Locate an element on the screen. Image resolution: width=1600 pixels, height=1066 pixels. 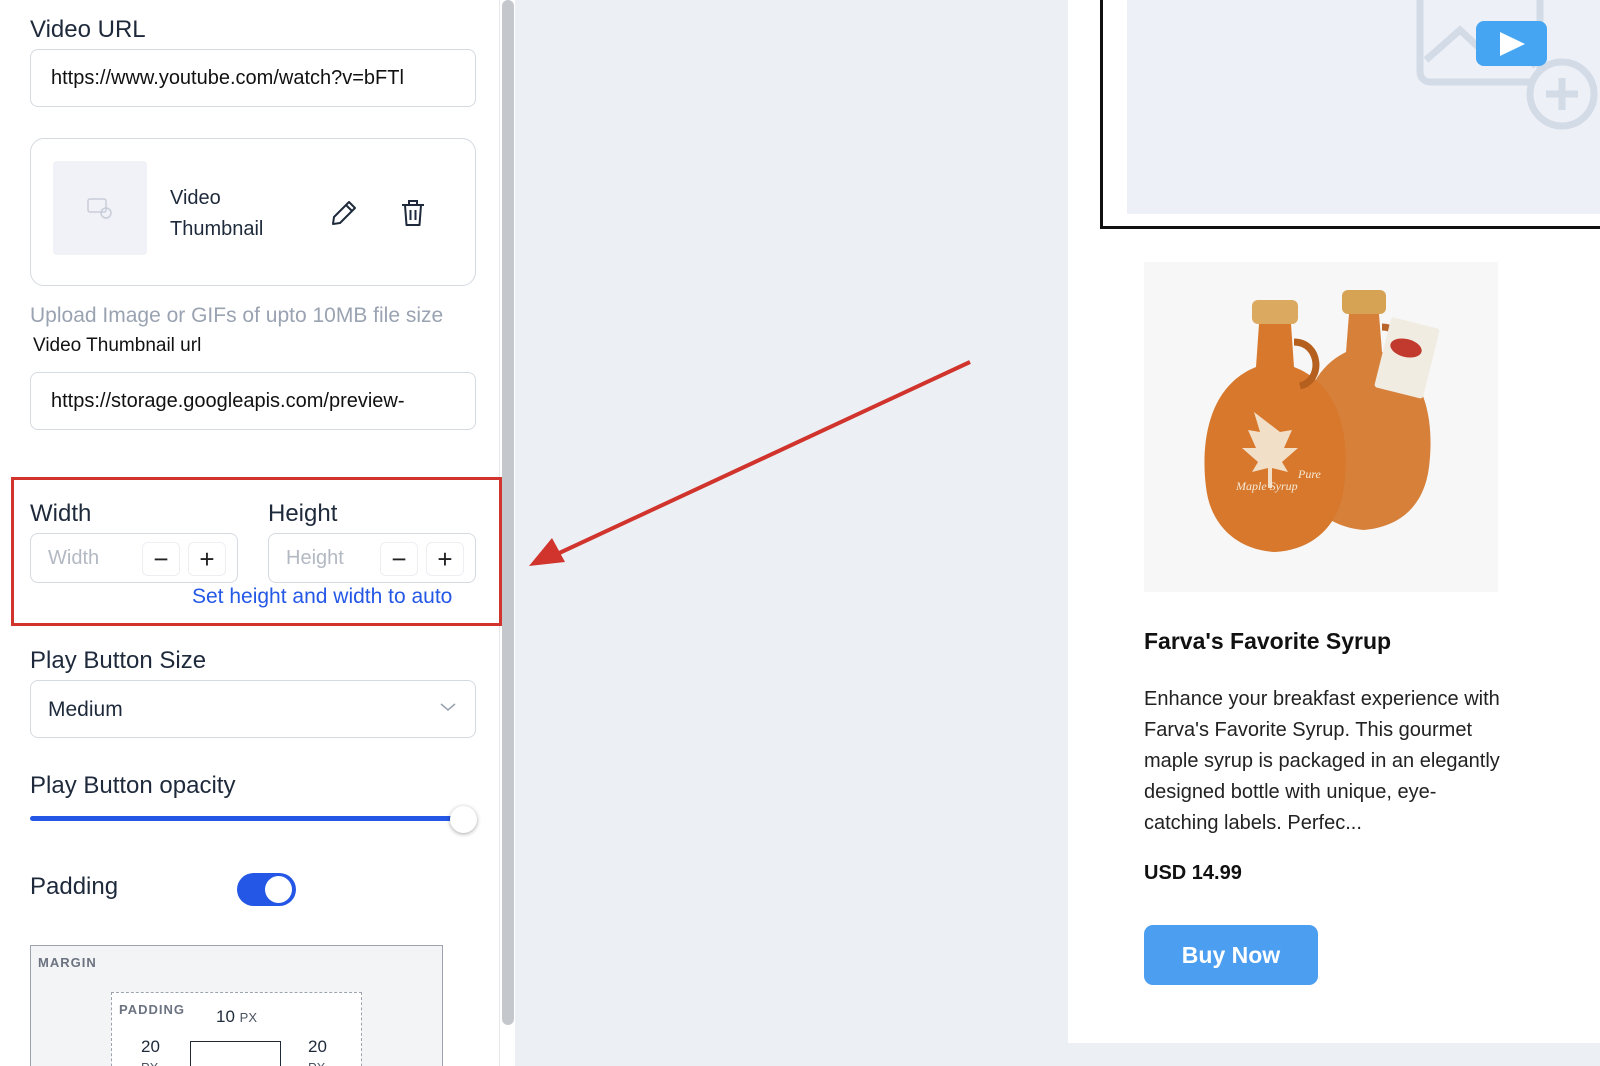
thumbnail-label-line2: Thumbnail is located at coordinates (217, 229).